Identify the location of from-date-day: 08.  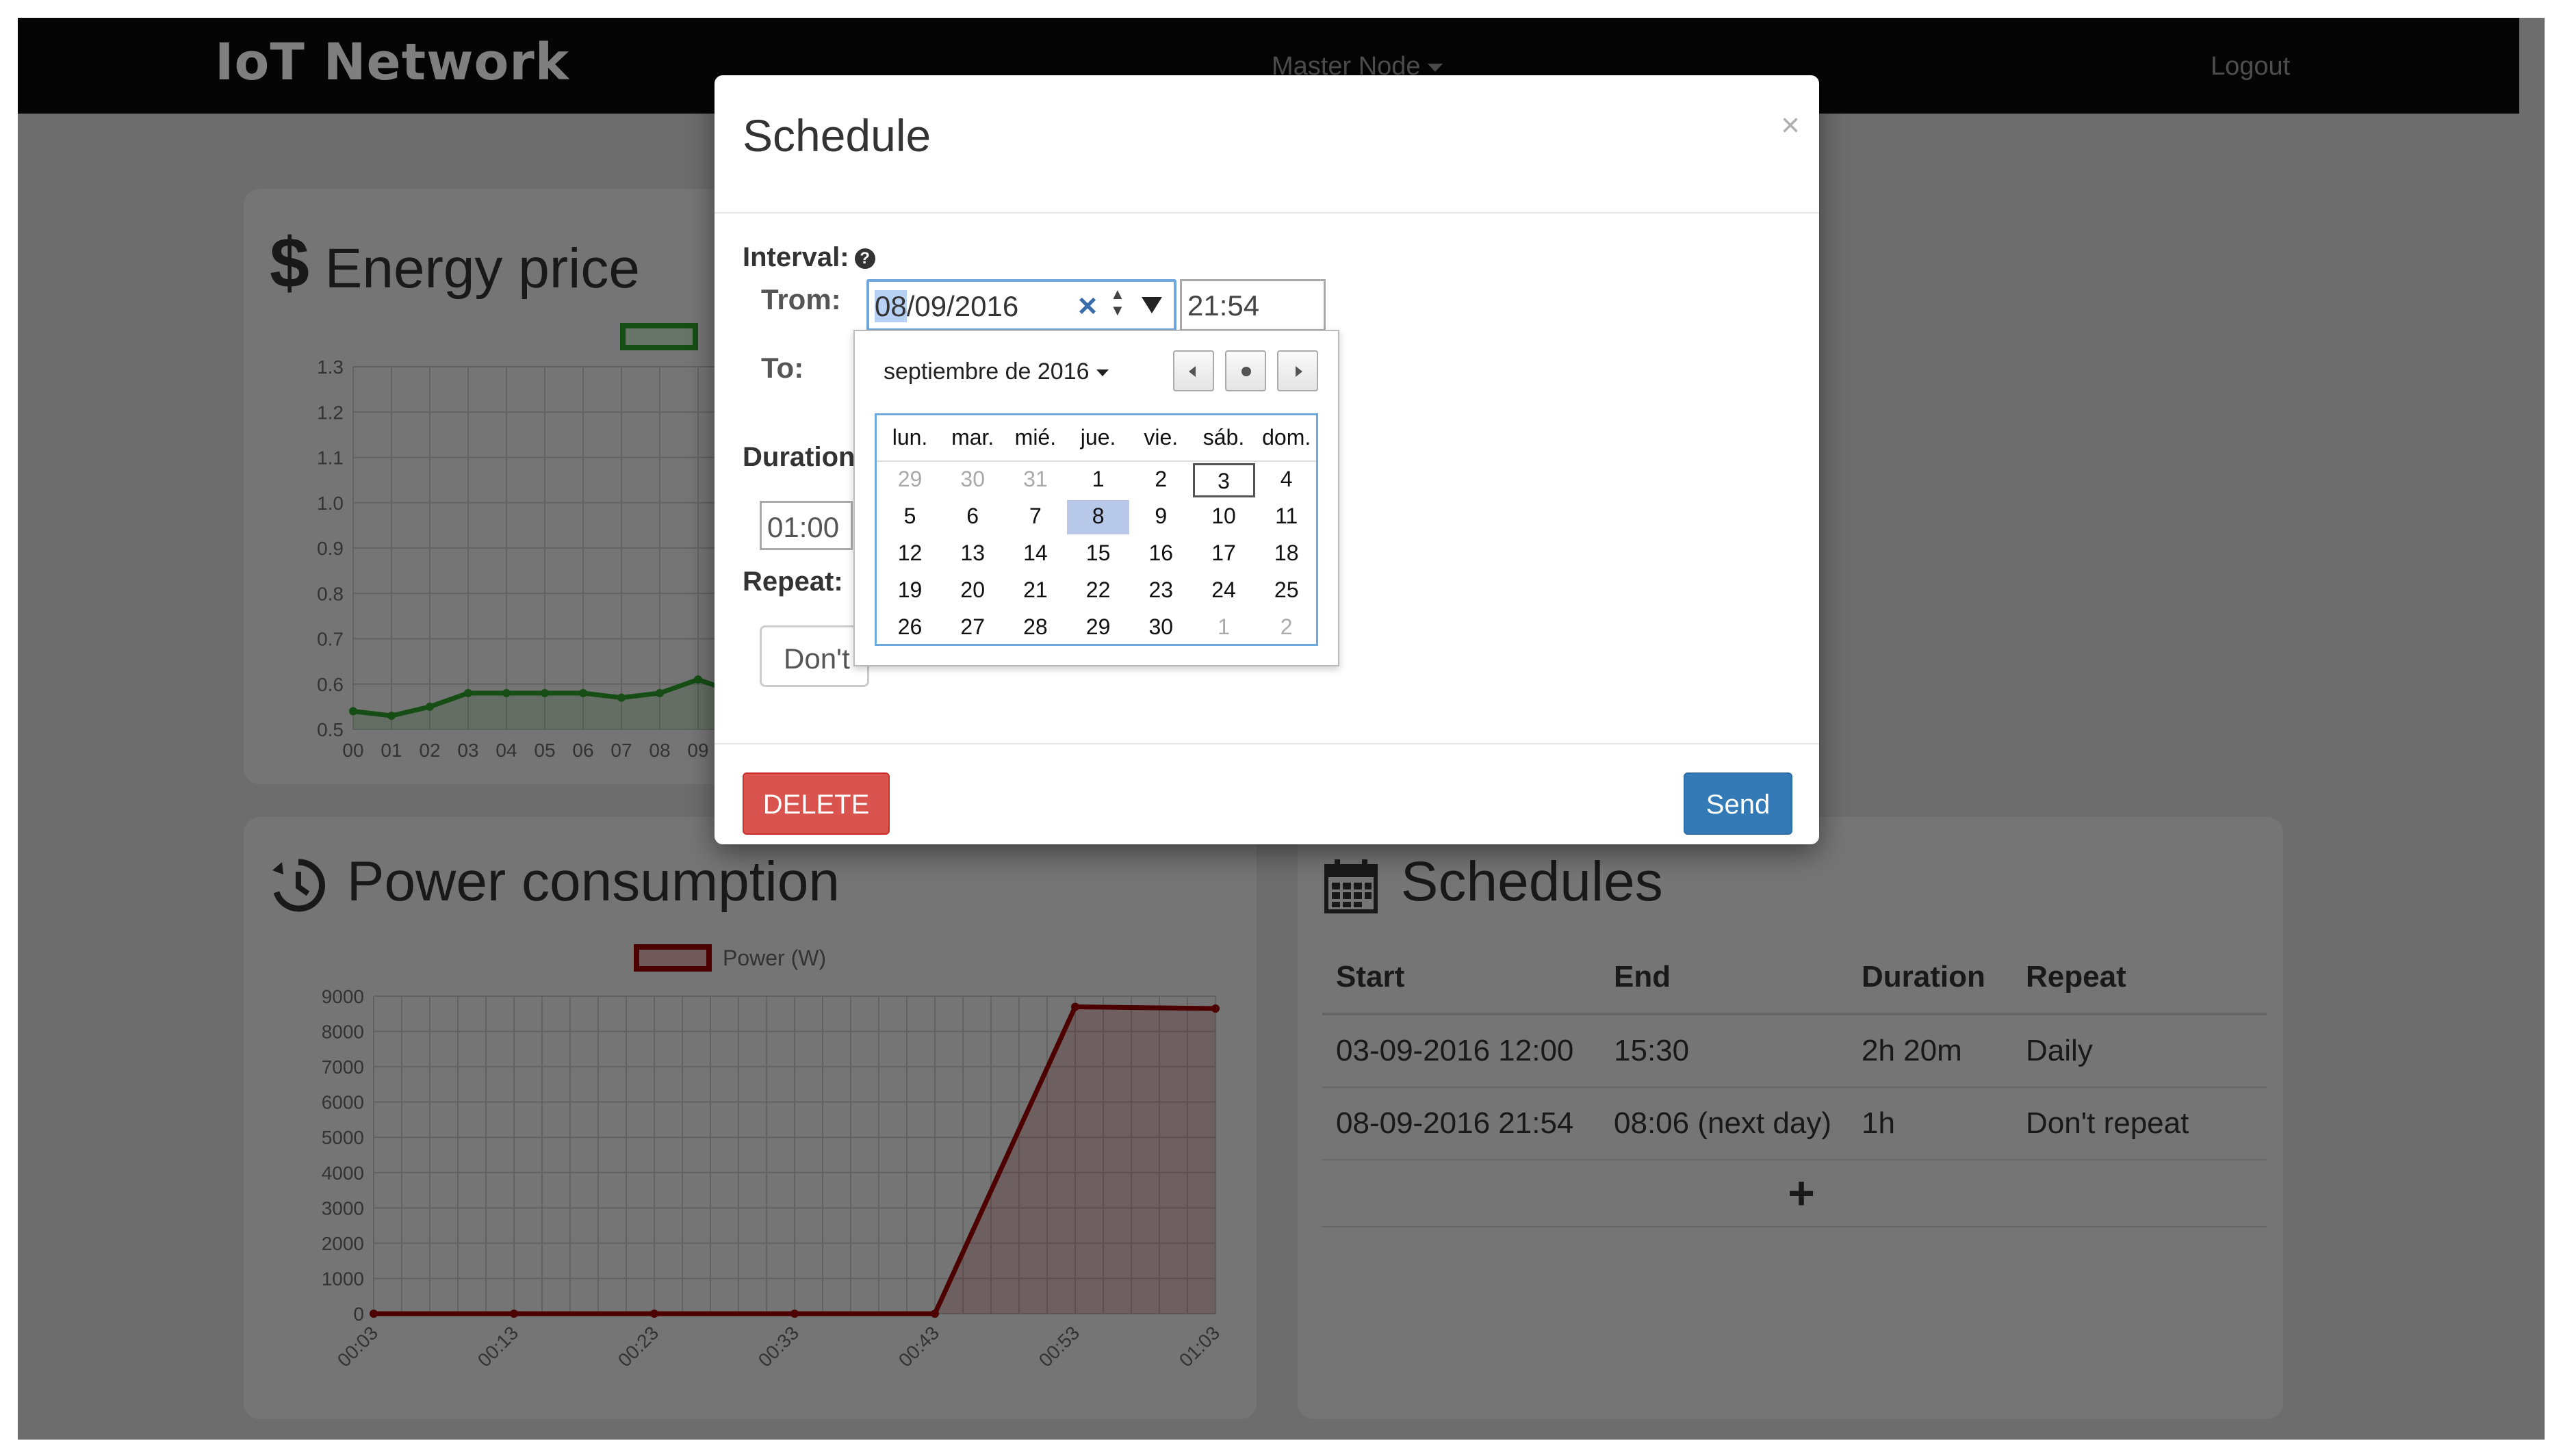
(891, 306).